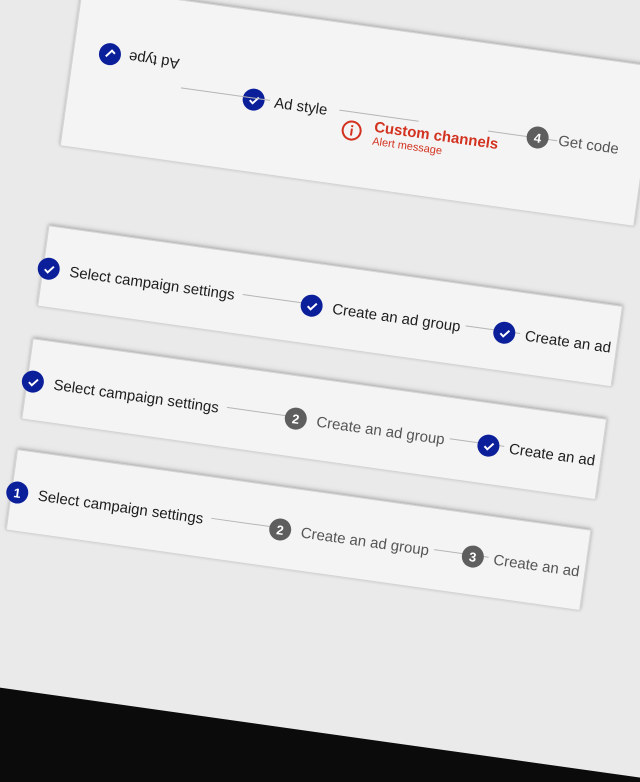  Describe the element at coordinates (301, 106) in the screenshot. I see `step-label: Ad style` at that location.